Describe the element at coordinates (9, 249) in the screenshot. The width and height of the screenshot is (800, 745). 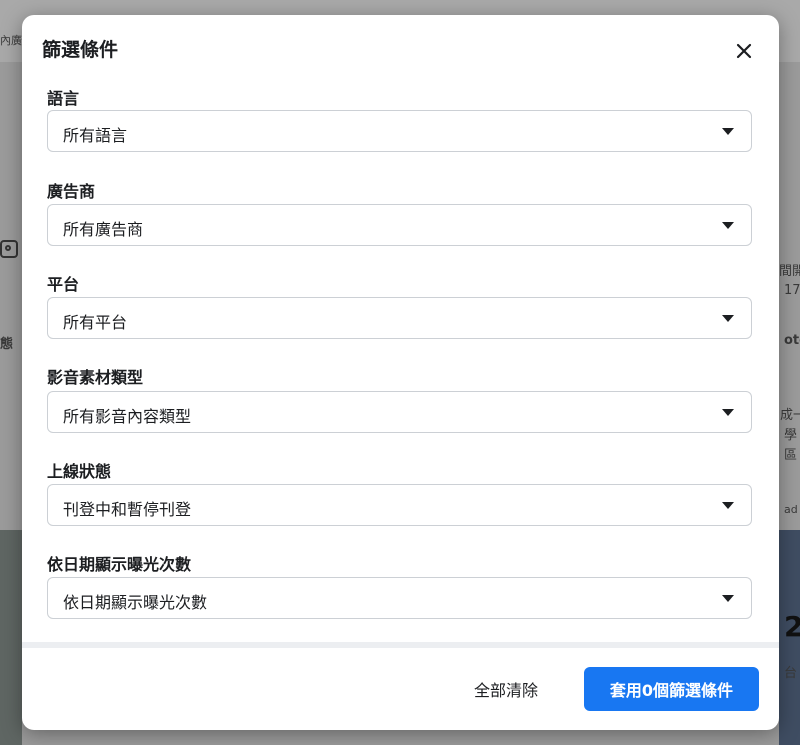
I see `instagram-icon` at that location.